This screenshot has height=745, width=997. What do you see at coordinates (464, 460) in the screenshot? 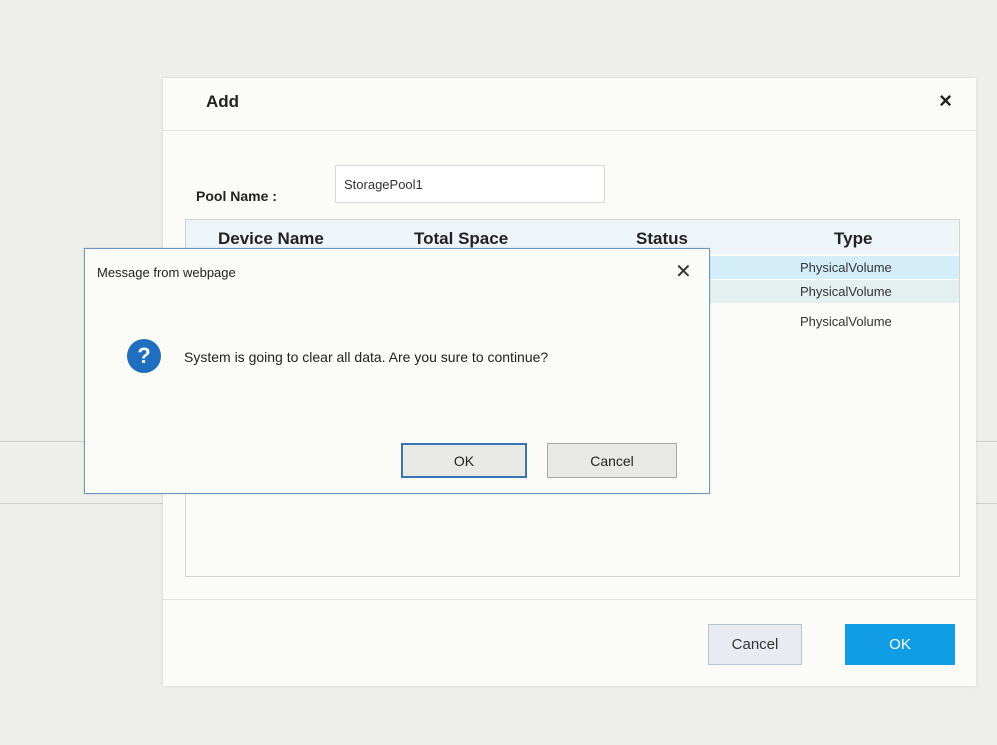
I see `message-ok-button: OK` at bounding box center [464, 460].